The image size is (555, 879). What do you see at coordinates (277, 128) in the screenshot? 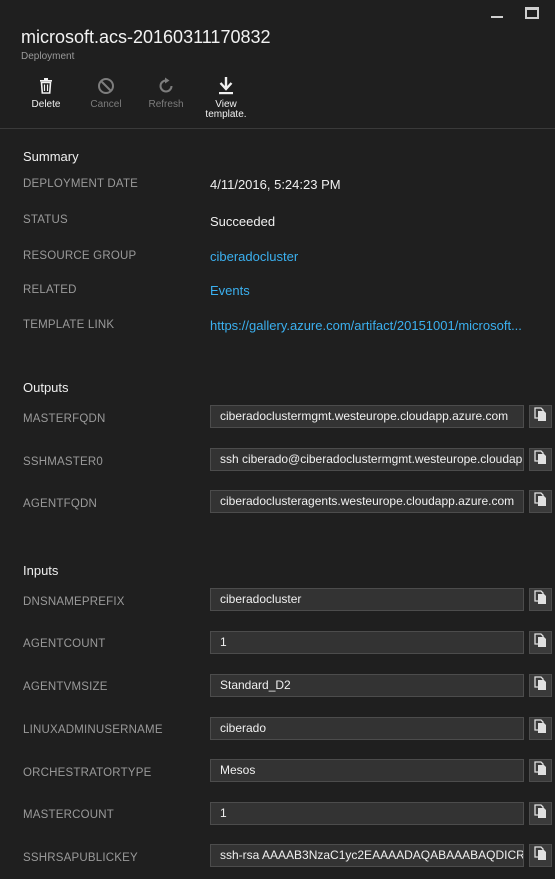
I see `header-divider` at bounding box center [277, 128].